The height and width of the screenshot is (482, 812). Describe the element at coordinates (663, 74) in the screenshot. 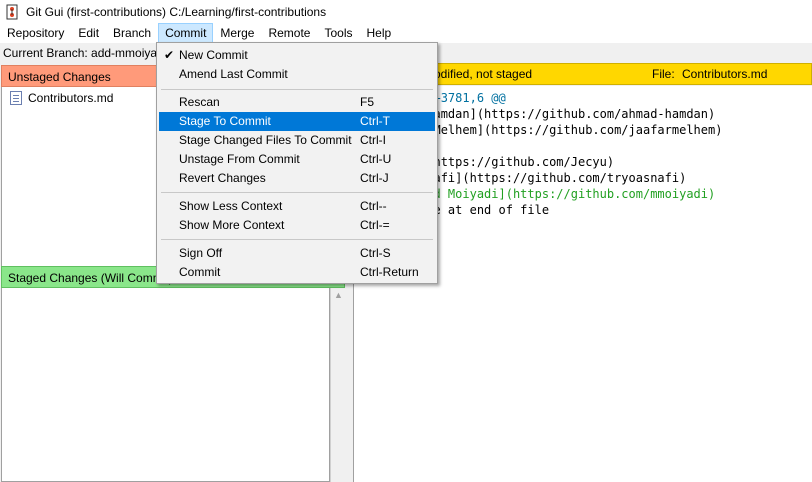

I see `diff-file-label: File:` at that location.